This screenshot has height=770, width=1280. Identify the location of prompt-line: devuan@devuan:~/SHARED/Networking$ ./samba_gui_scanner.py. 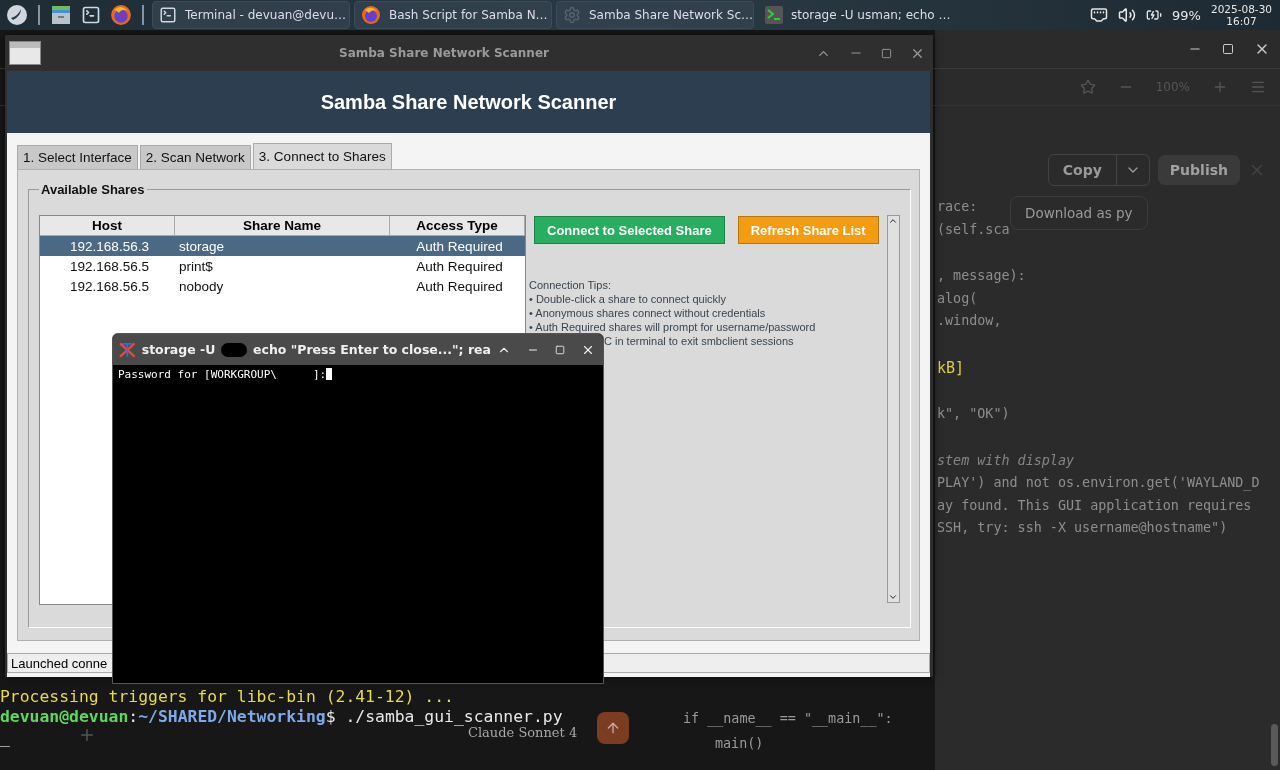
(281, 716).